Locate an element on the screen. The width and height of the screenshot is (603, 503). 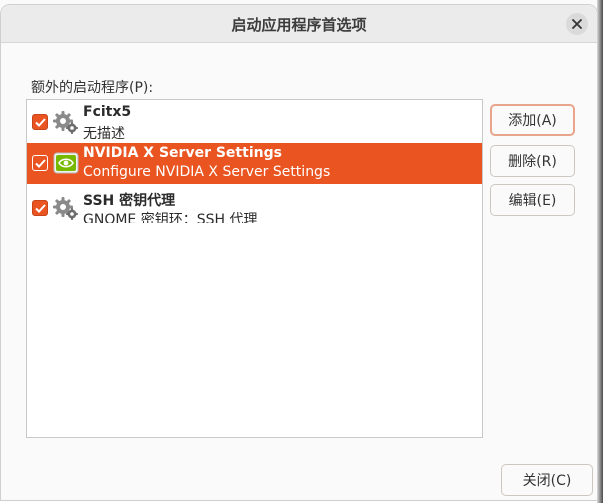
item-name: SSH 密钥代理 is located at coordinates (129, 201).